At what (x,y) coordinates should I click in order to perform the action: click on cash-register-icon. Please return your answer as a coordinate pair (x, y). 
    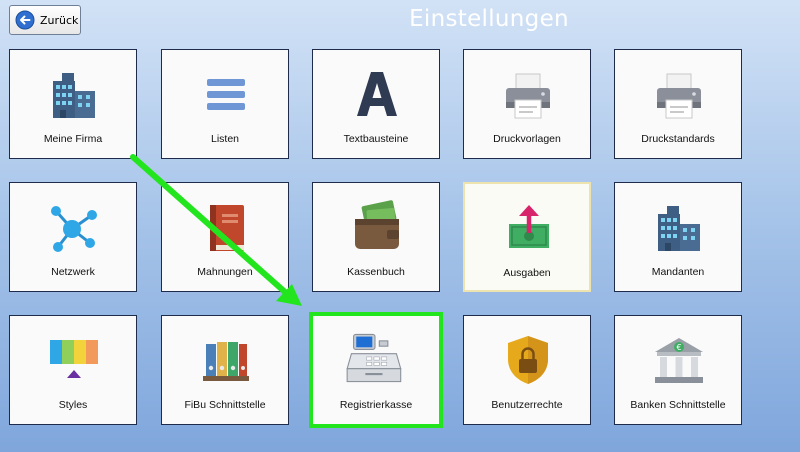
    Looking at the image, I should click on (374, 358).